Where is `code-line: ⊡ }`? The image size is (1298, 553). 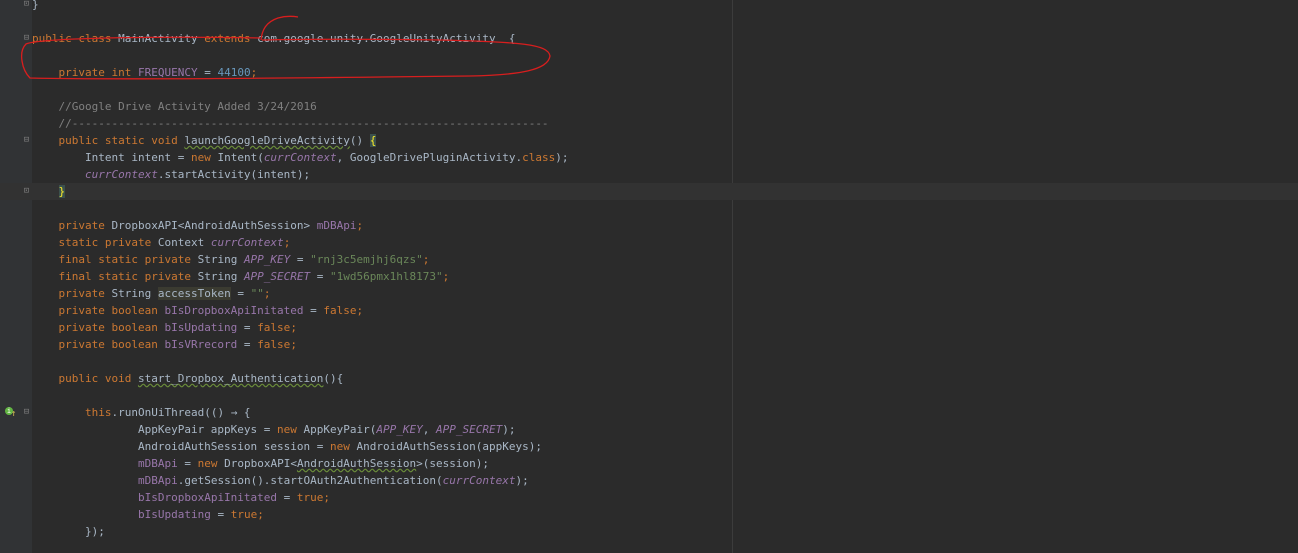 code-line: ⊡ } is located at coordinates (649, 191).